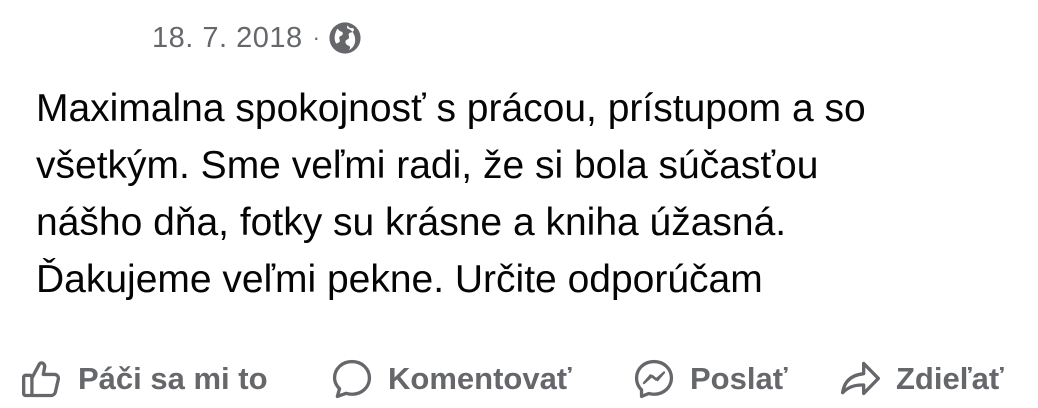 This screenshot has width=1038, height=408. Describe the element at coordinates (345, 38) in the screenshot. I see `globe-icon` at that location.